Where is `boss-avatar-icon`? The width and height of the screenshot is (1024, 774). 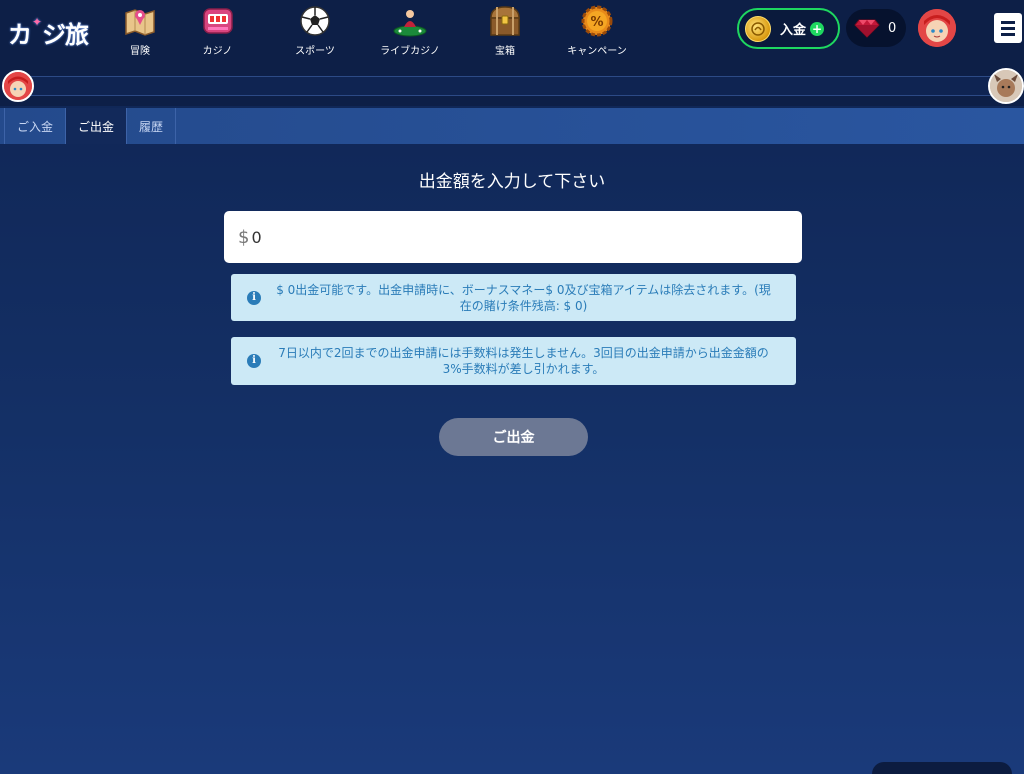 boss-avatar-icon is located at coordinates (1006, 86).